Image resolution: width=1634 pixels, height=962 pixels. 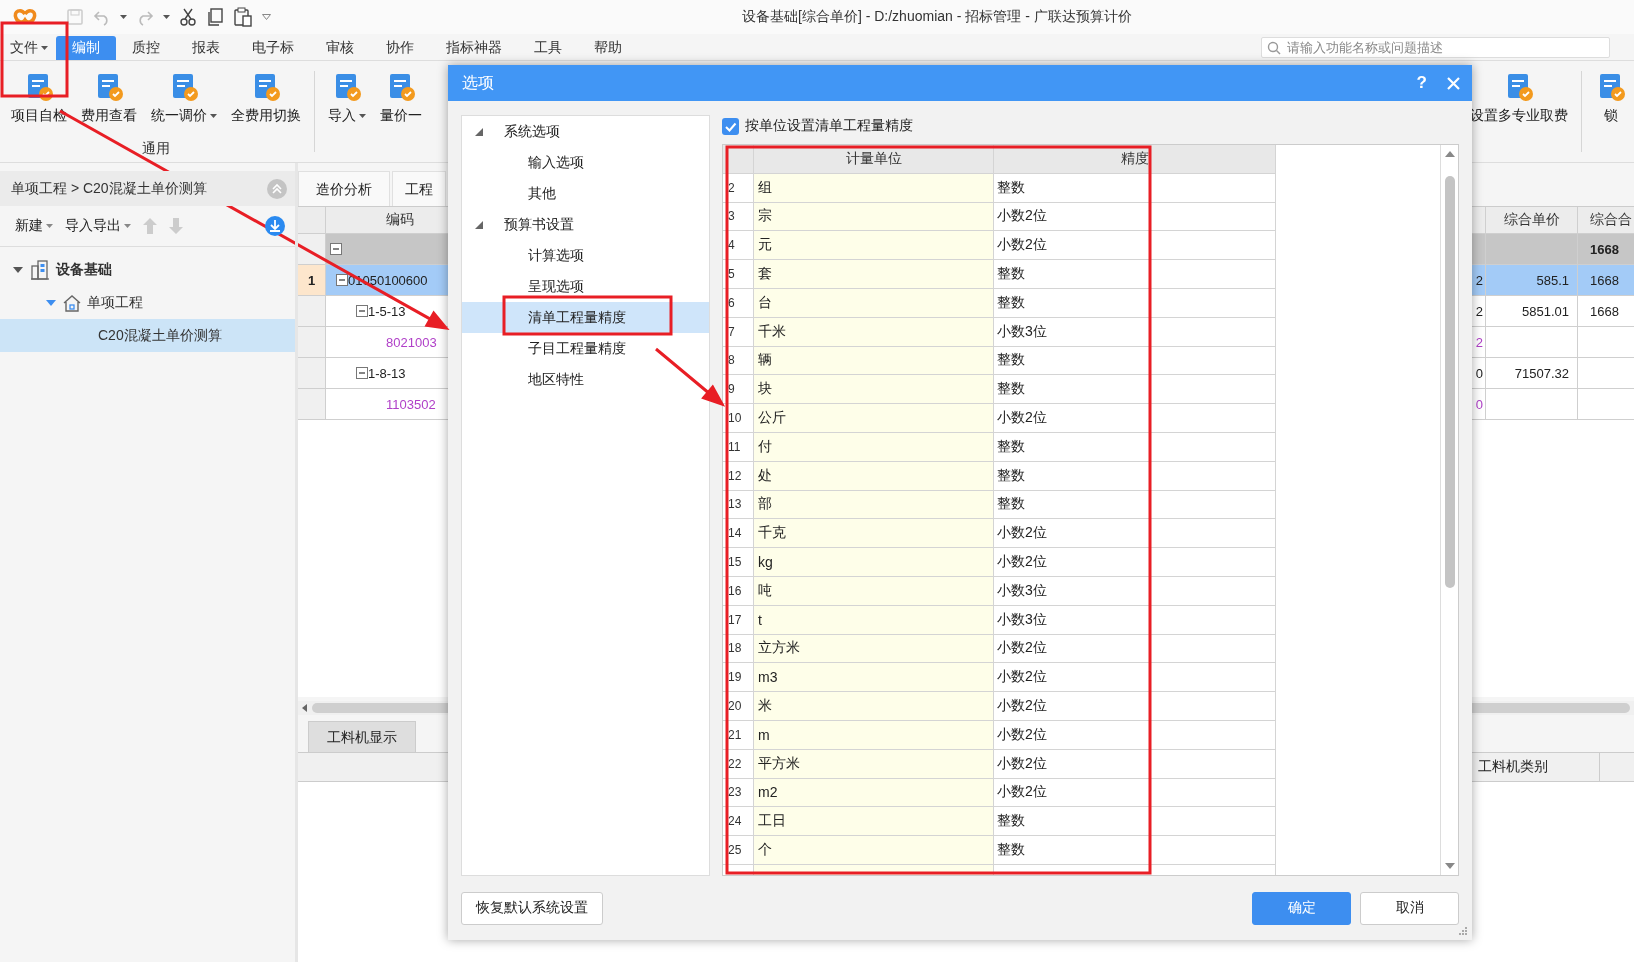 What do you see at coordinates (585, 348) in the screenshot?
I see `tree-item: 子目工程量精度` at bounding box center [585, 348].